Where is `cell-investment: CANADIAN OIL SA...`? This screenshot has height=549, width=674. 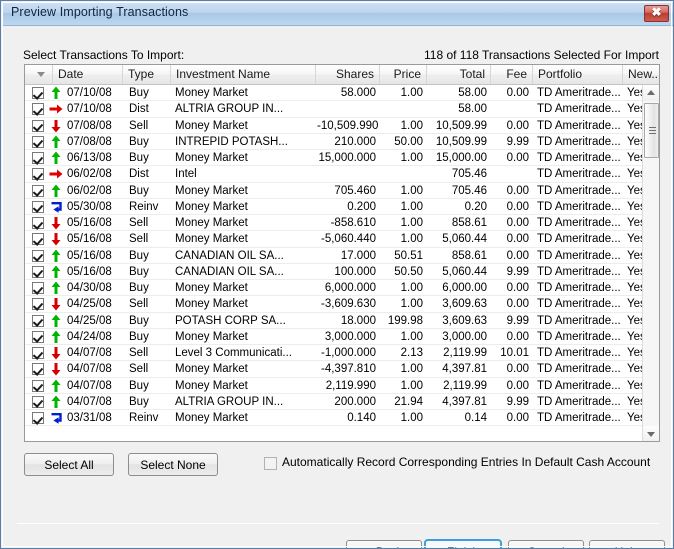
cell-investment: CANADIAN OIL SA... is located at coordinates (229, 255).